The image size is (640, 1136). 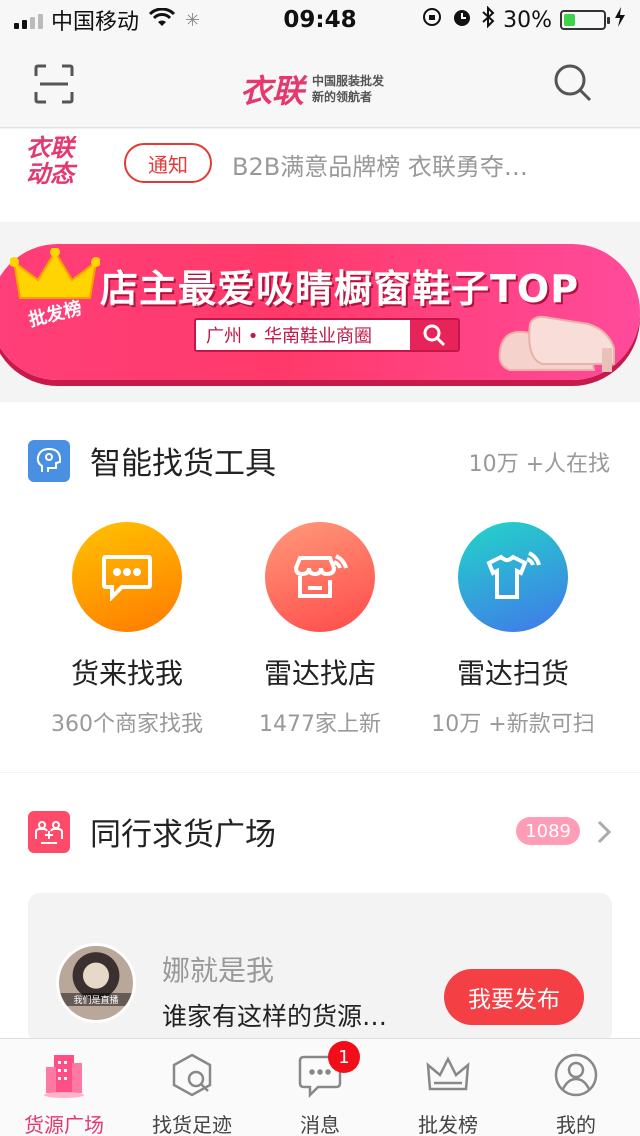 I want to click on footprint-search-icon, so click(x=192, y=1075).